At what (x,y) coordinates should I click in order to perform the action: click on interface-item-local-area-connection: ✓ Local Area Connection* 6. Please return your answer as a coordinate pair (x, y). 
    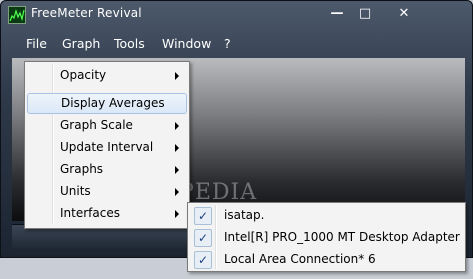
    Looking at the image, I should click on (326, 259).